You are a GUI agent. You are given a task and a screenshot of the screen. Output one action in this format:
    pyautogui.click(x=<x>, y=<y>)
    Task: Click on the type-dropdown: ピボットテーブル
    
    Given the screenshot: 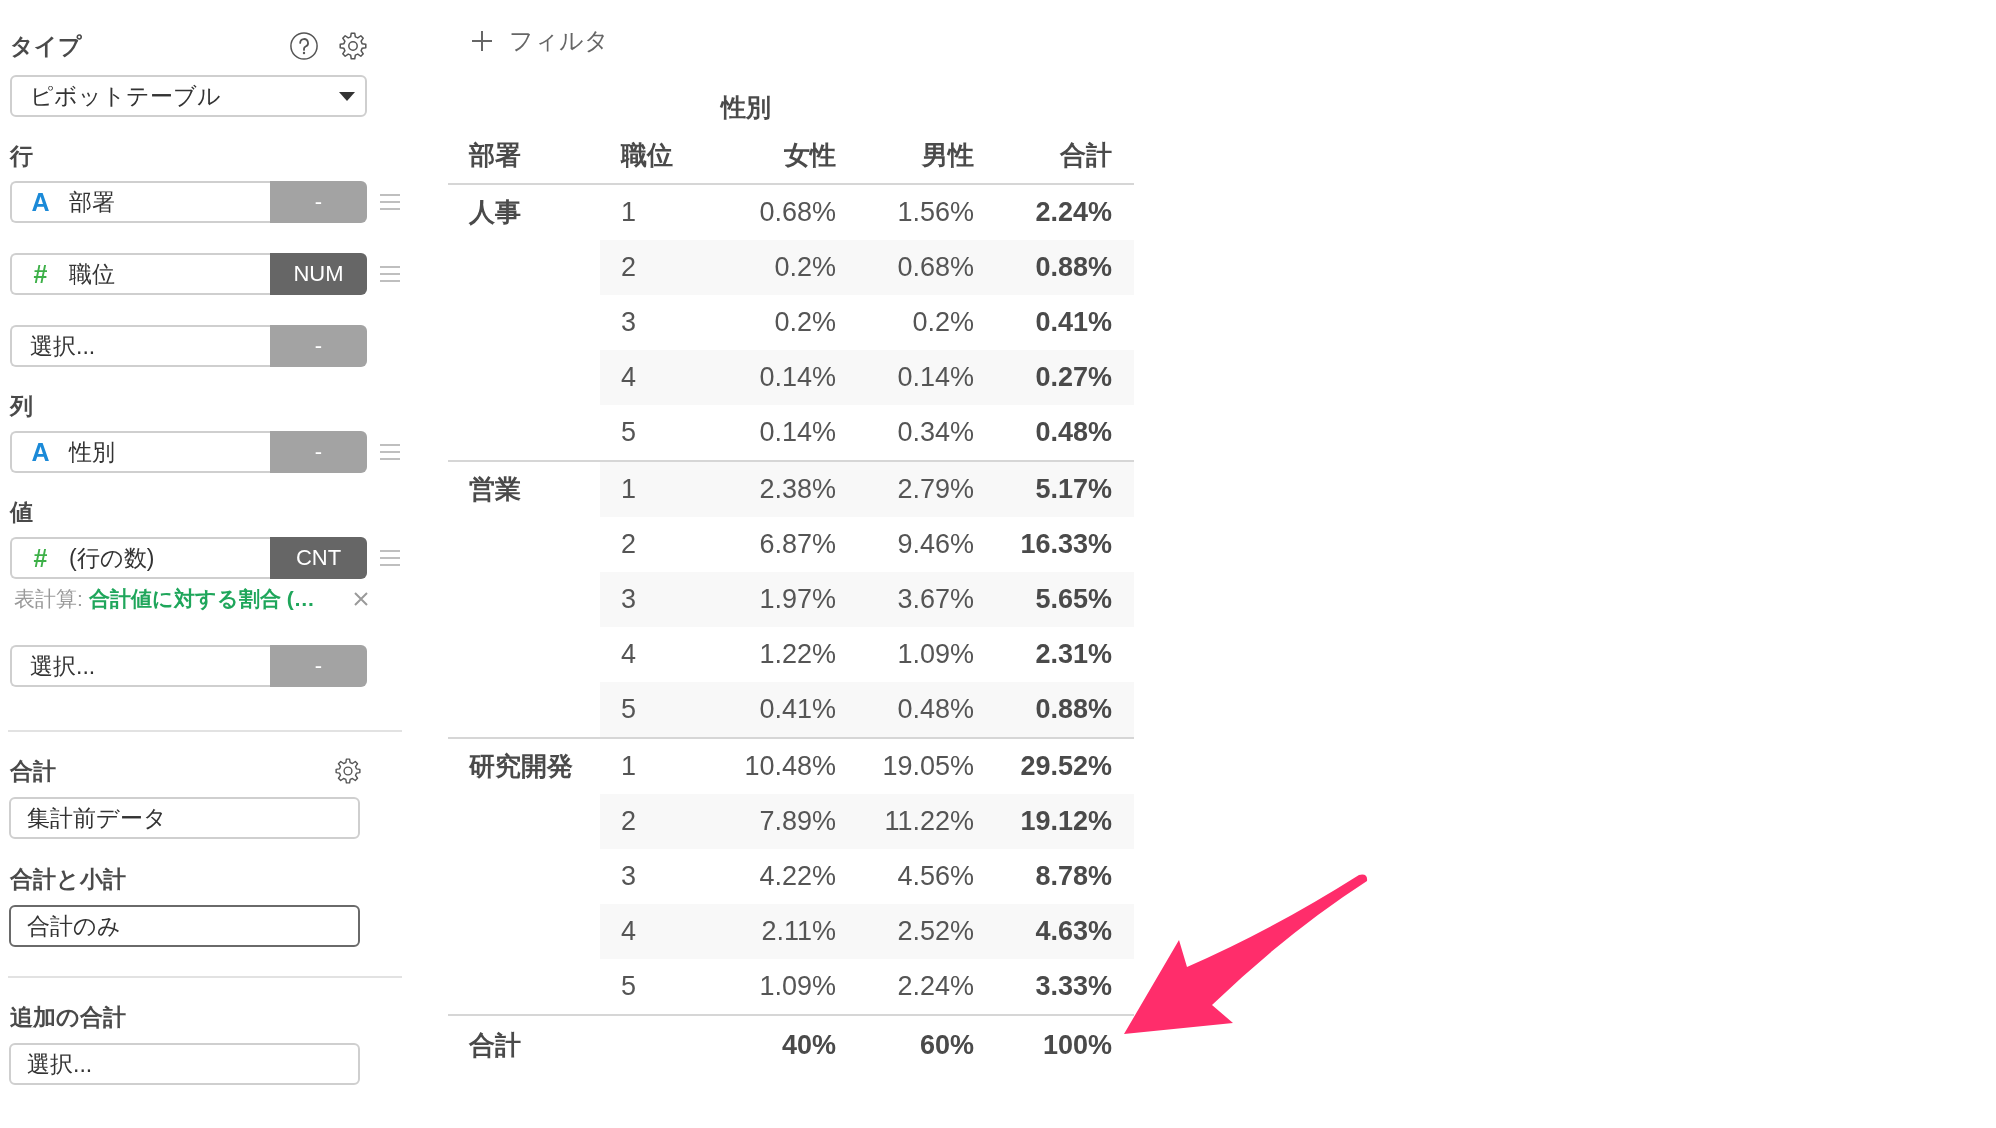 What is the action you would take?
    pyautogui.click(x=188, y=96)
    